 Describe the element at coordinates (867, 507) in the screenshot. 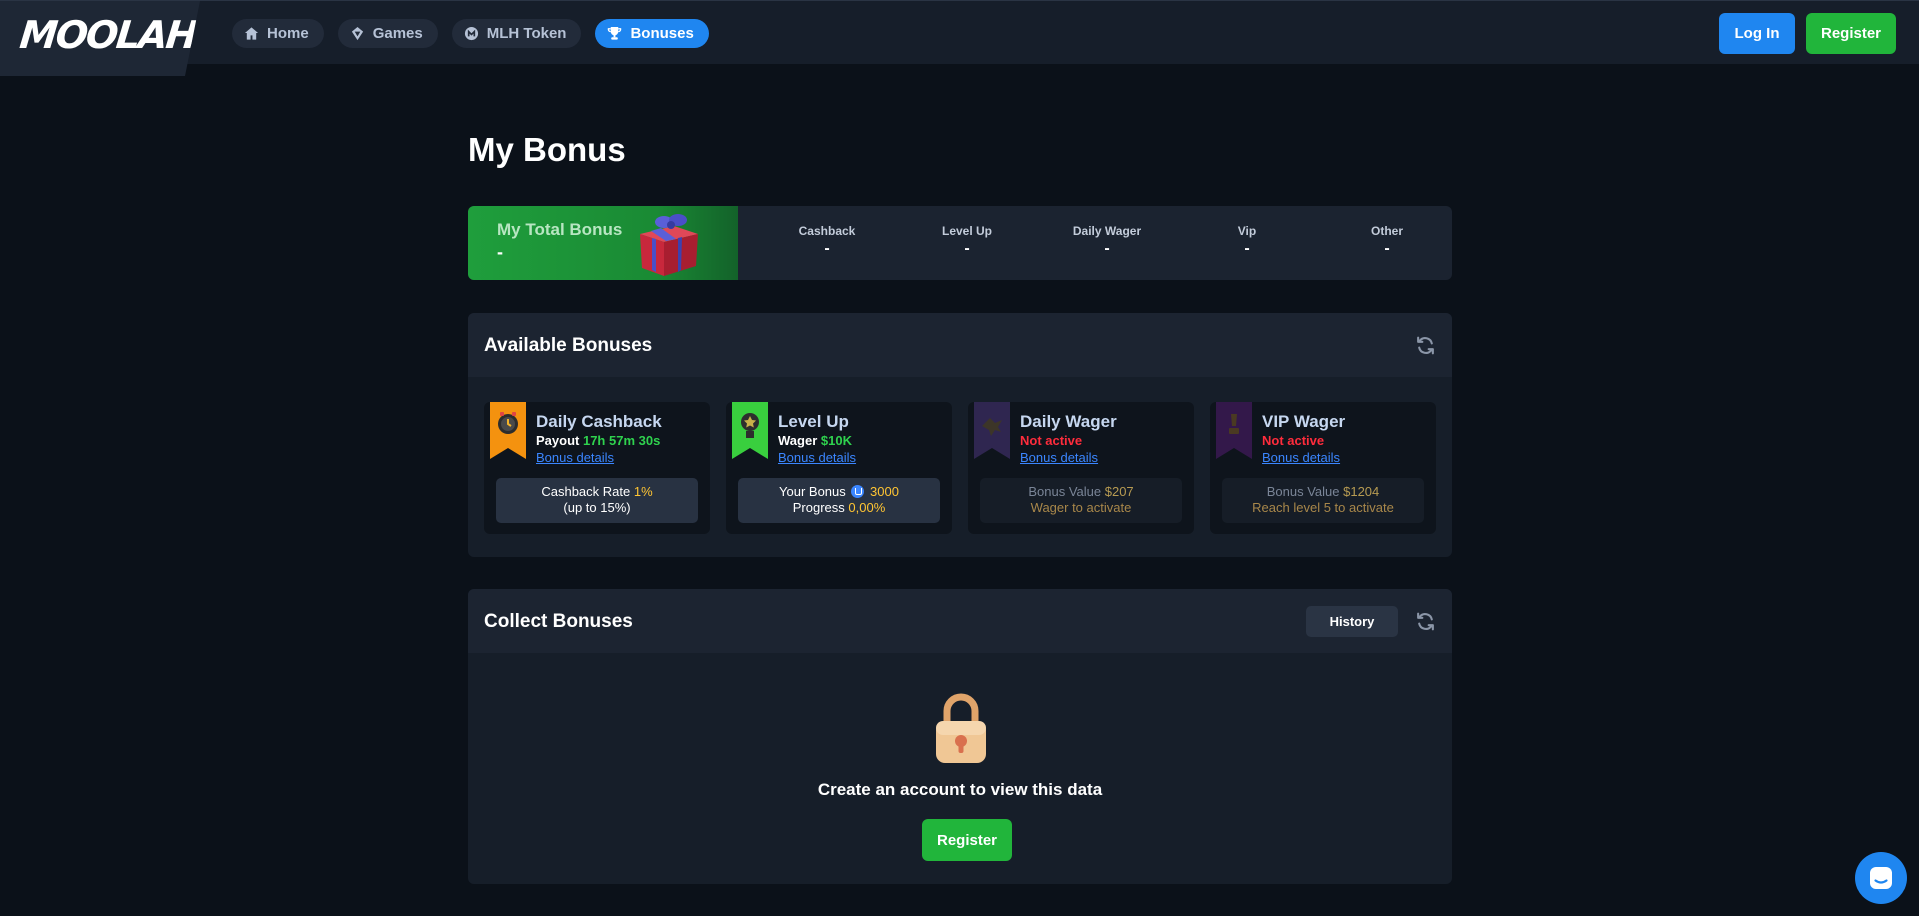

I see `progress-value: 0,00%` at that location.